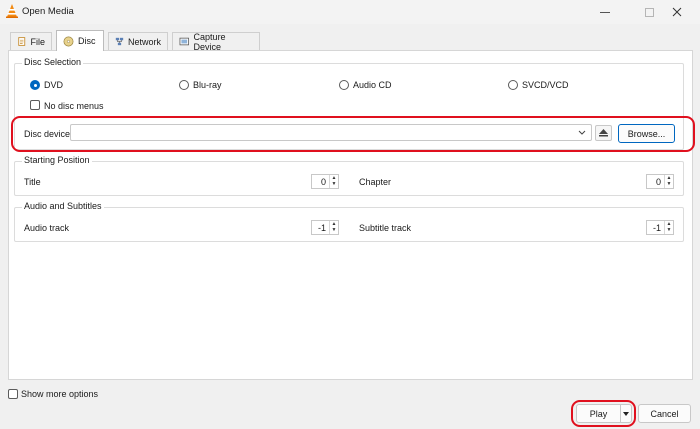 The image size is (700, 429). Describe the element at coordinates (184, 85) in the screenshot. I see `radio-blu-ray` at that location.